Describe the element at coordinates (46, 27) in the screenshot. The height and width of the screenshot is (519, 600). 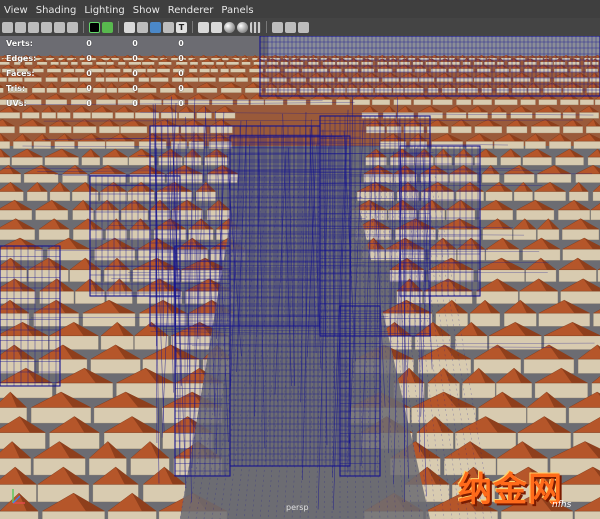
I see `move-icon` at that location.